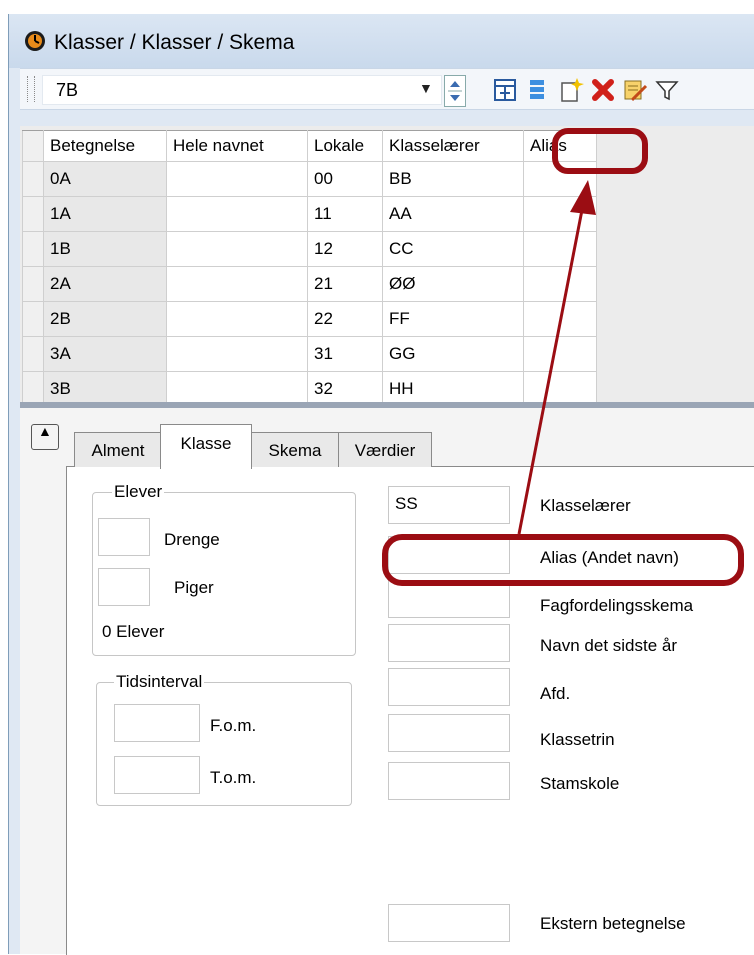 This screenshot has height=955, width=754. Describe the element at coordinates (583, 197) in the screenshot. I see `arrow-head-icon` at that location.